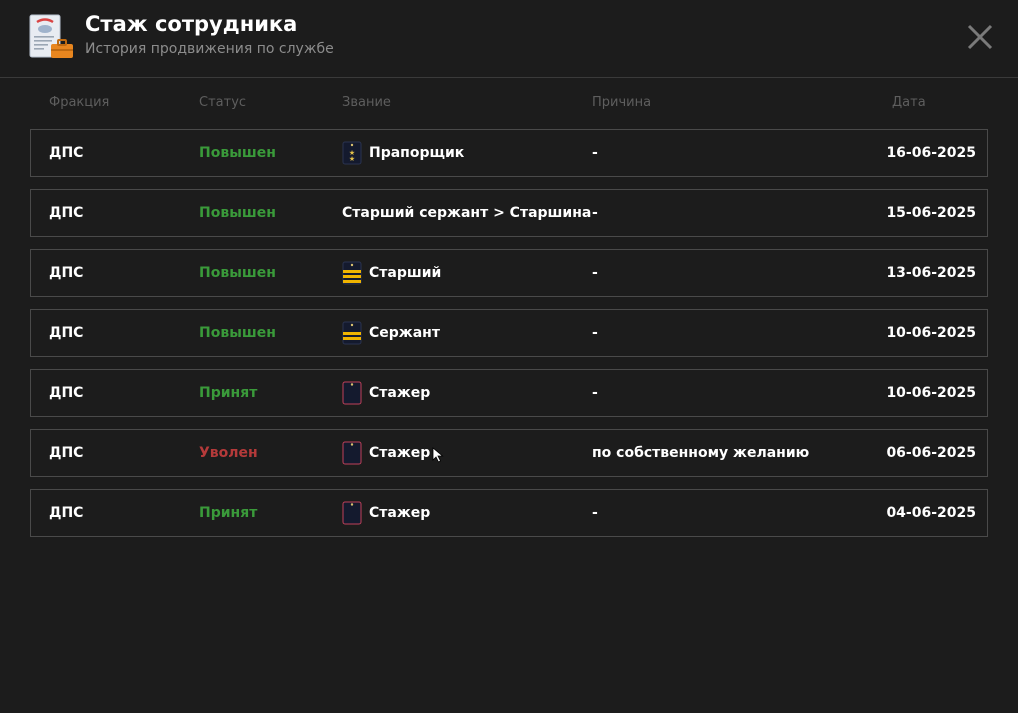 The image size is (1018, 713). What do you see at coordinates (509, 153) in the screenshot?
I see `table-row: ДПС Повышен ★ ★ Прапорщик - 16-06-2025` at bounding box center [509, 153].